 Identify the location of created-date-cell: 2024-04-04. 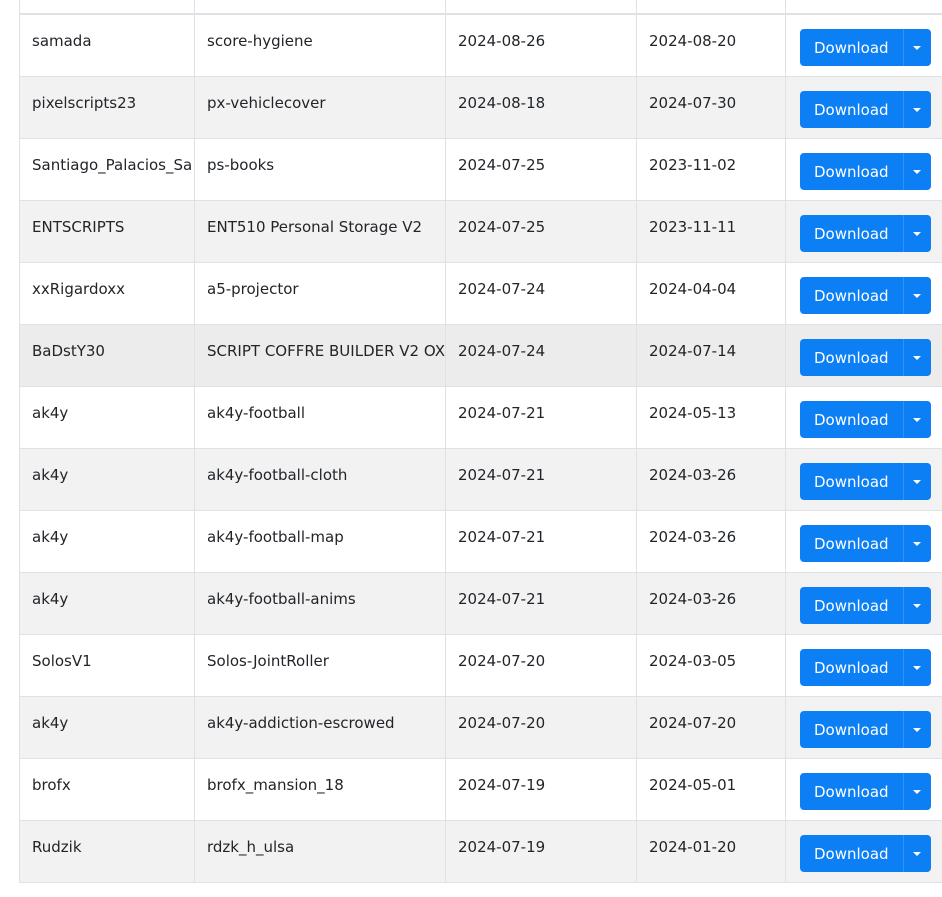
(711, 293).